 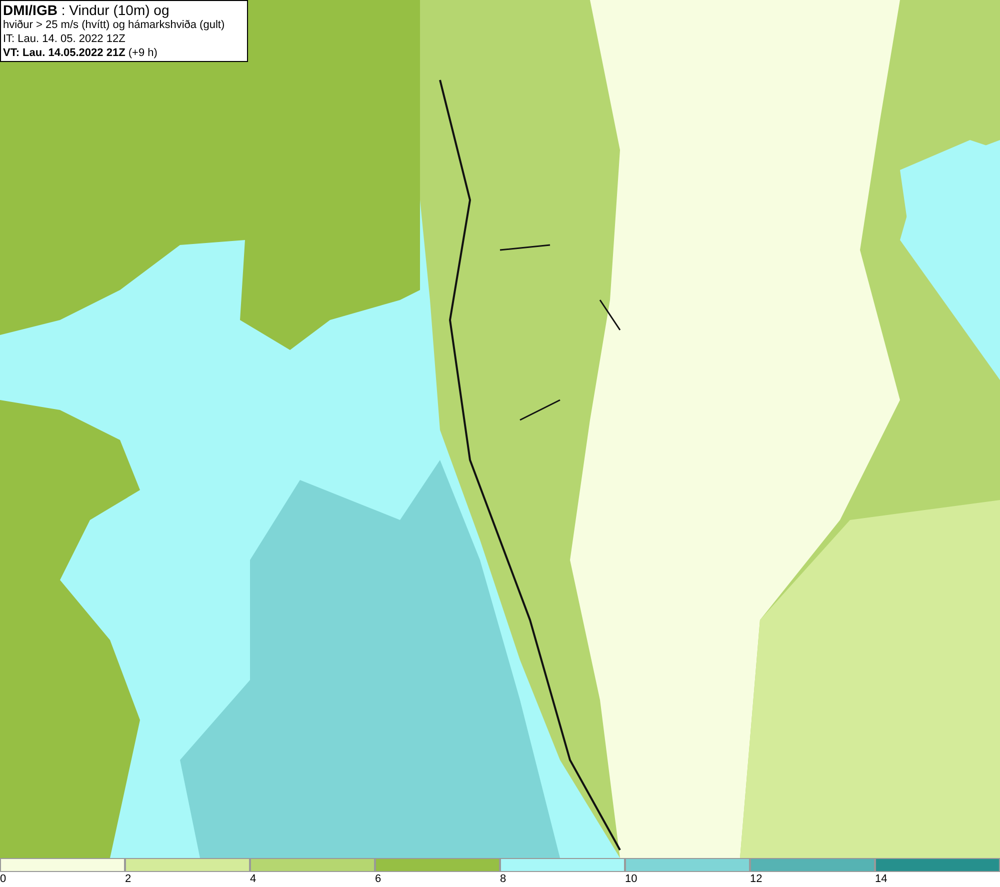 What do you see at coordinates (756, 879) in the screenshot?
I see `legend-label: 12` at bounding box center [756, 879].